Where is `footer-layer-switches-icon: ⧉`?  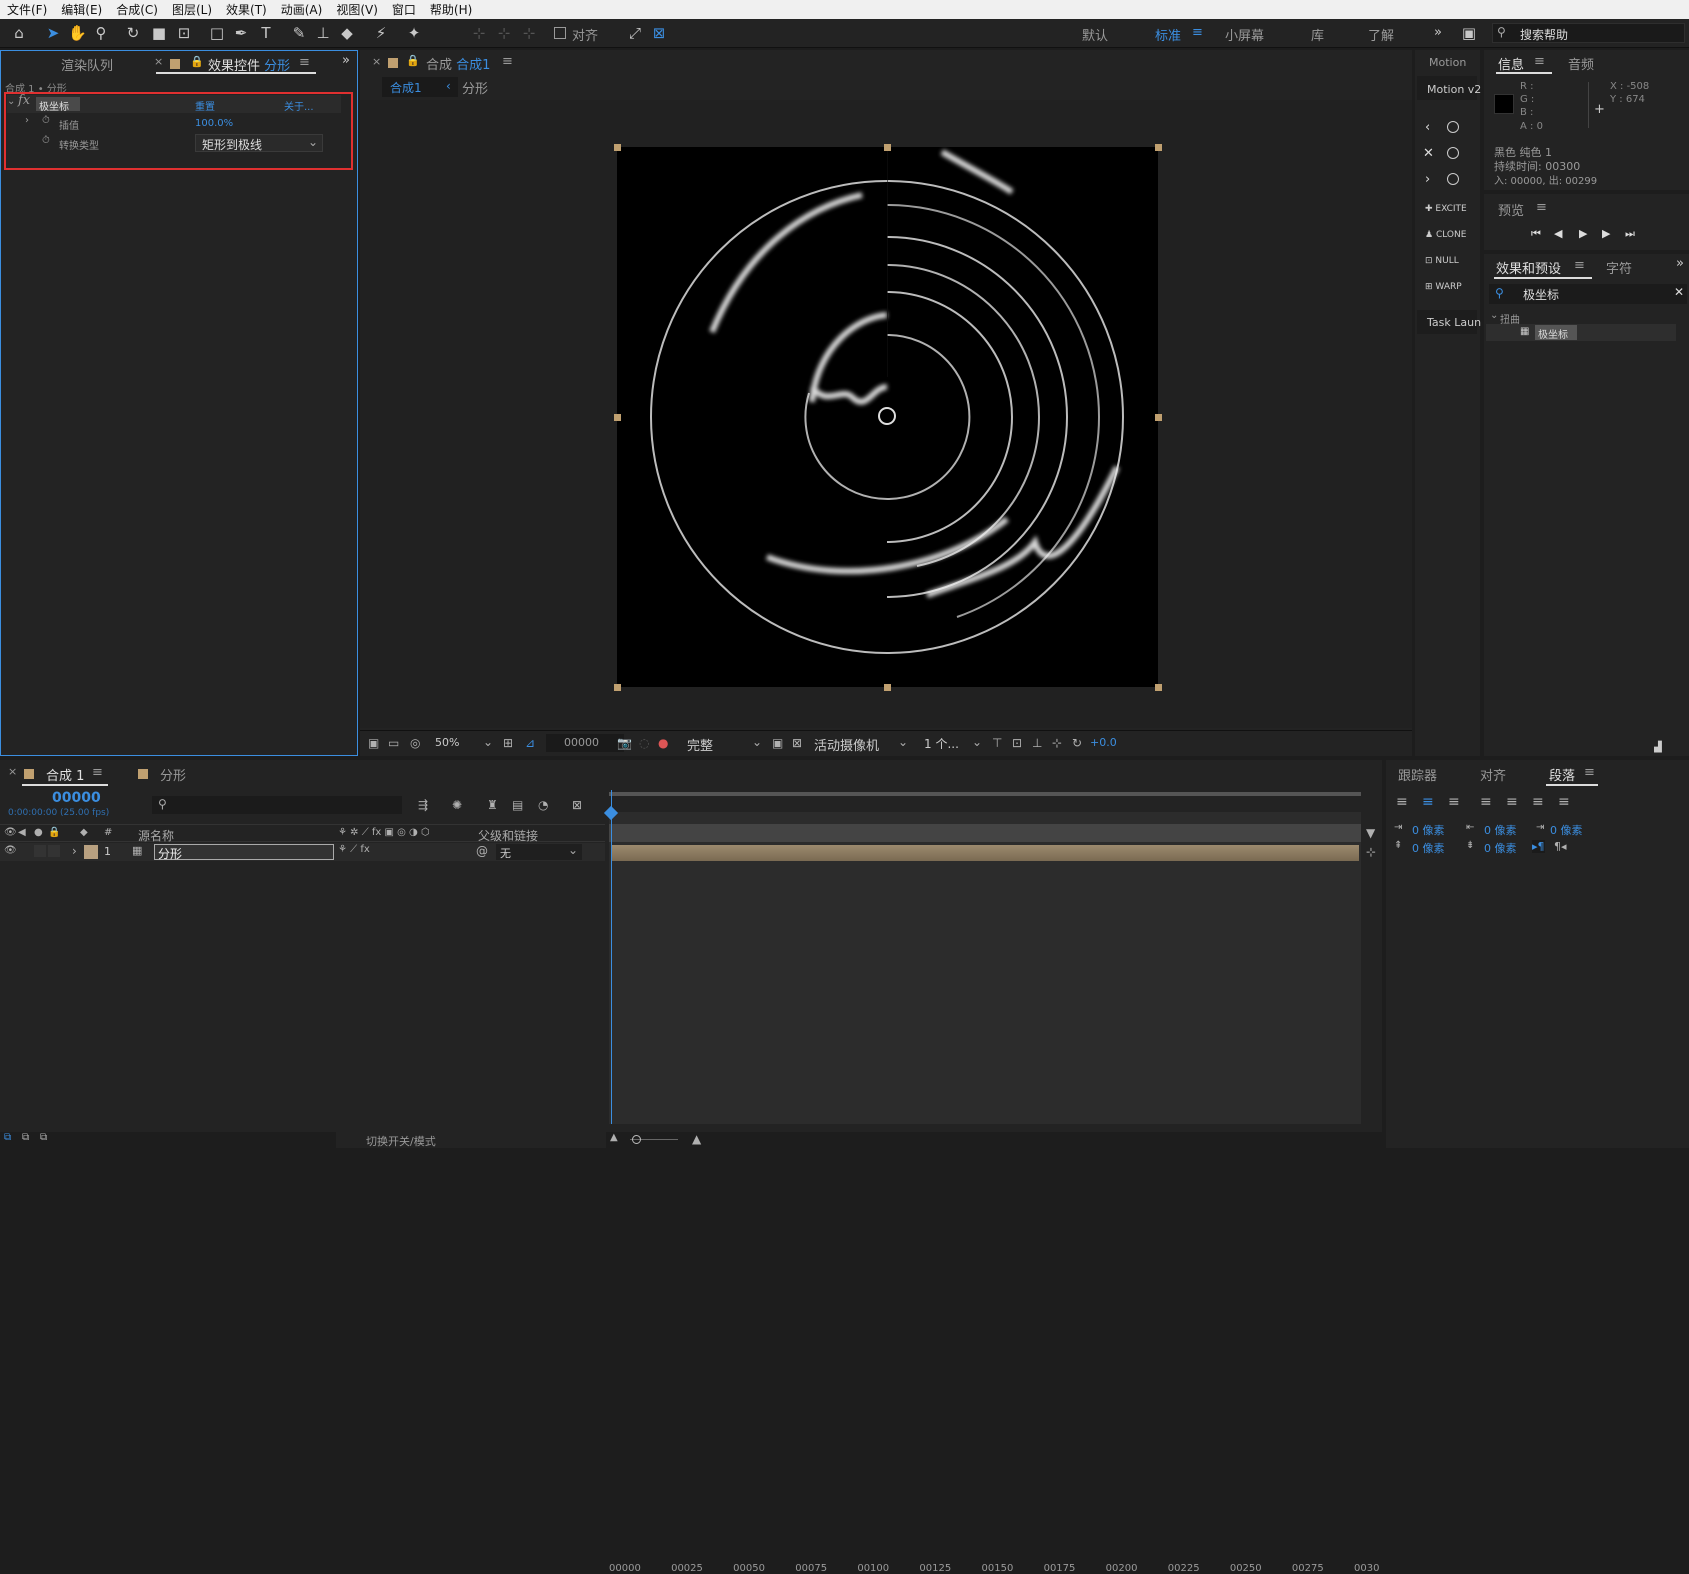 footer-layer-switches-icon: ⧉ is located at coordinates (7, 1137).